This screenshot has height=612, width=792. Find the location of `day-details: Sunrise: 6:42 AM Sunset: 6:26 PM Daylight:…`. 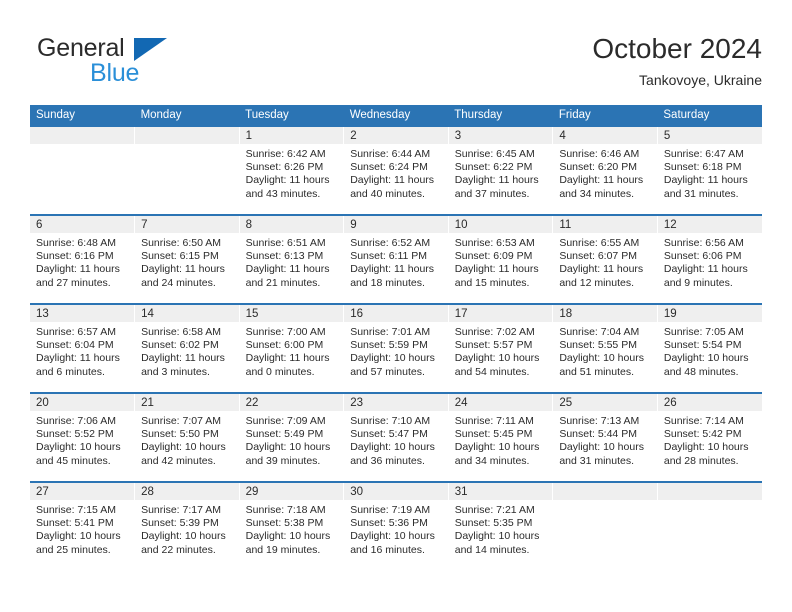

day-details: Sunrise: 6:42 AM Sunset: 6:26 PM Daylight:… is located at coordinates (292, 172).